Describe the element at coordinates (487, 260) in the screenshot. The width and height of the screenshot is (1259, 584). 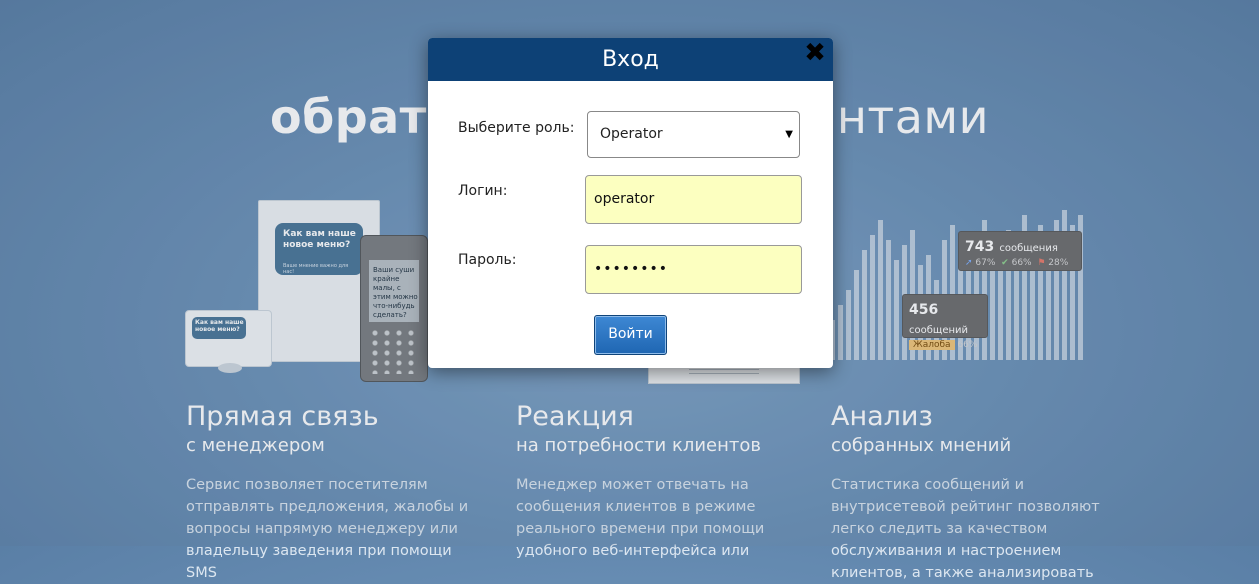
I see `password-label: Пароль:` at that location.